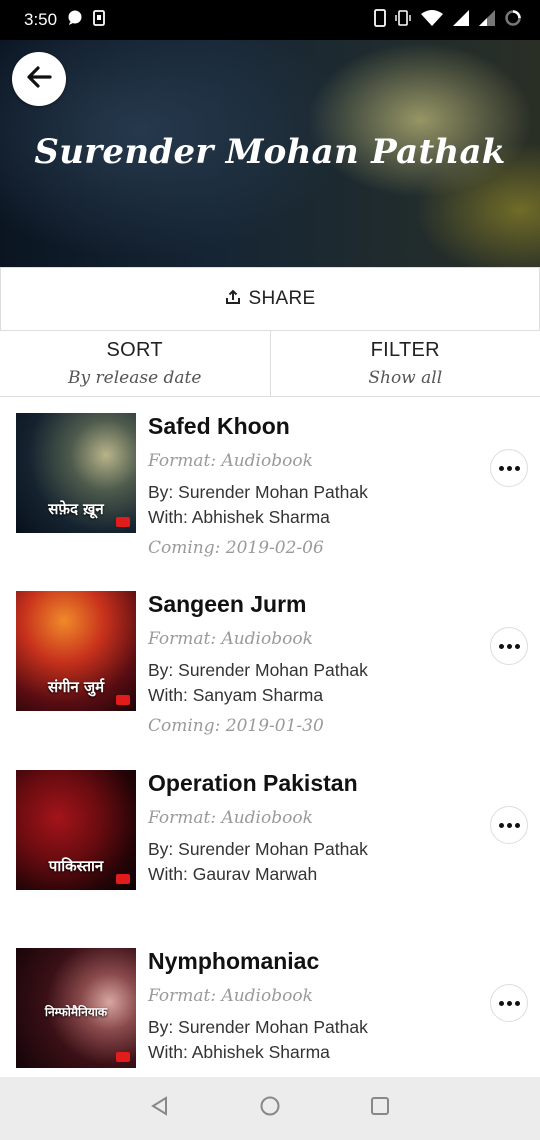  I want to click on vibrate-icon, so click(403, 20).